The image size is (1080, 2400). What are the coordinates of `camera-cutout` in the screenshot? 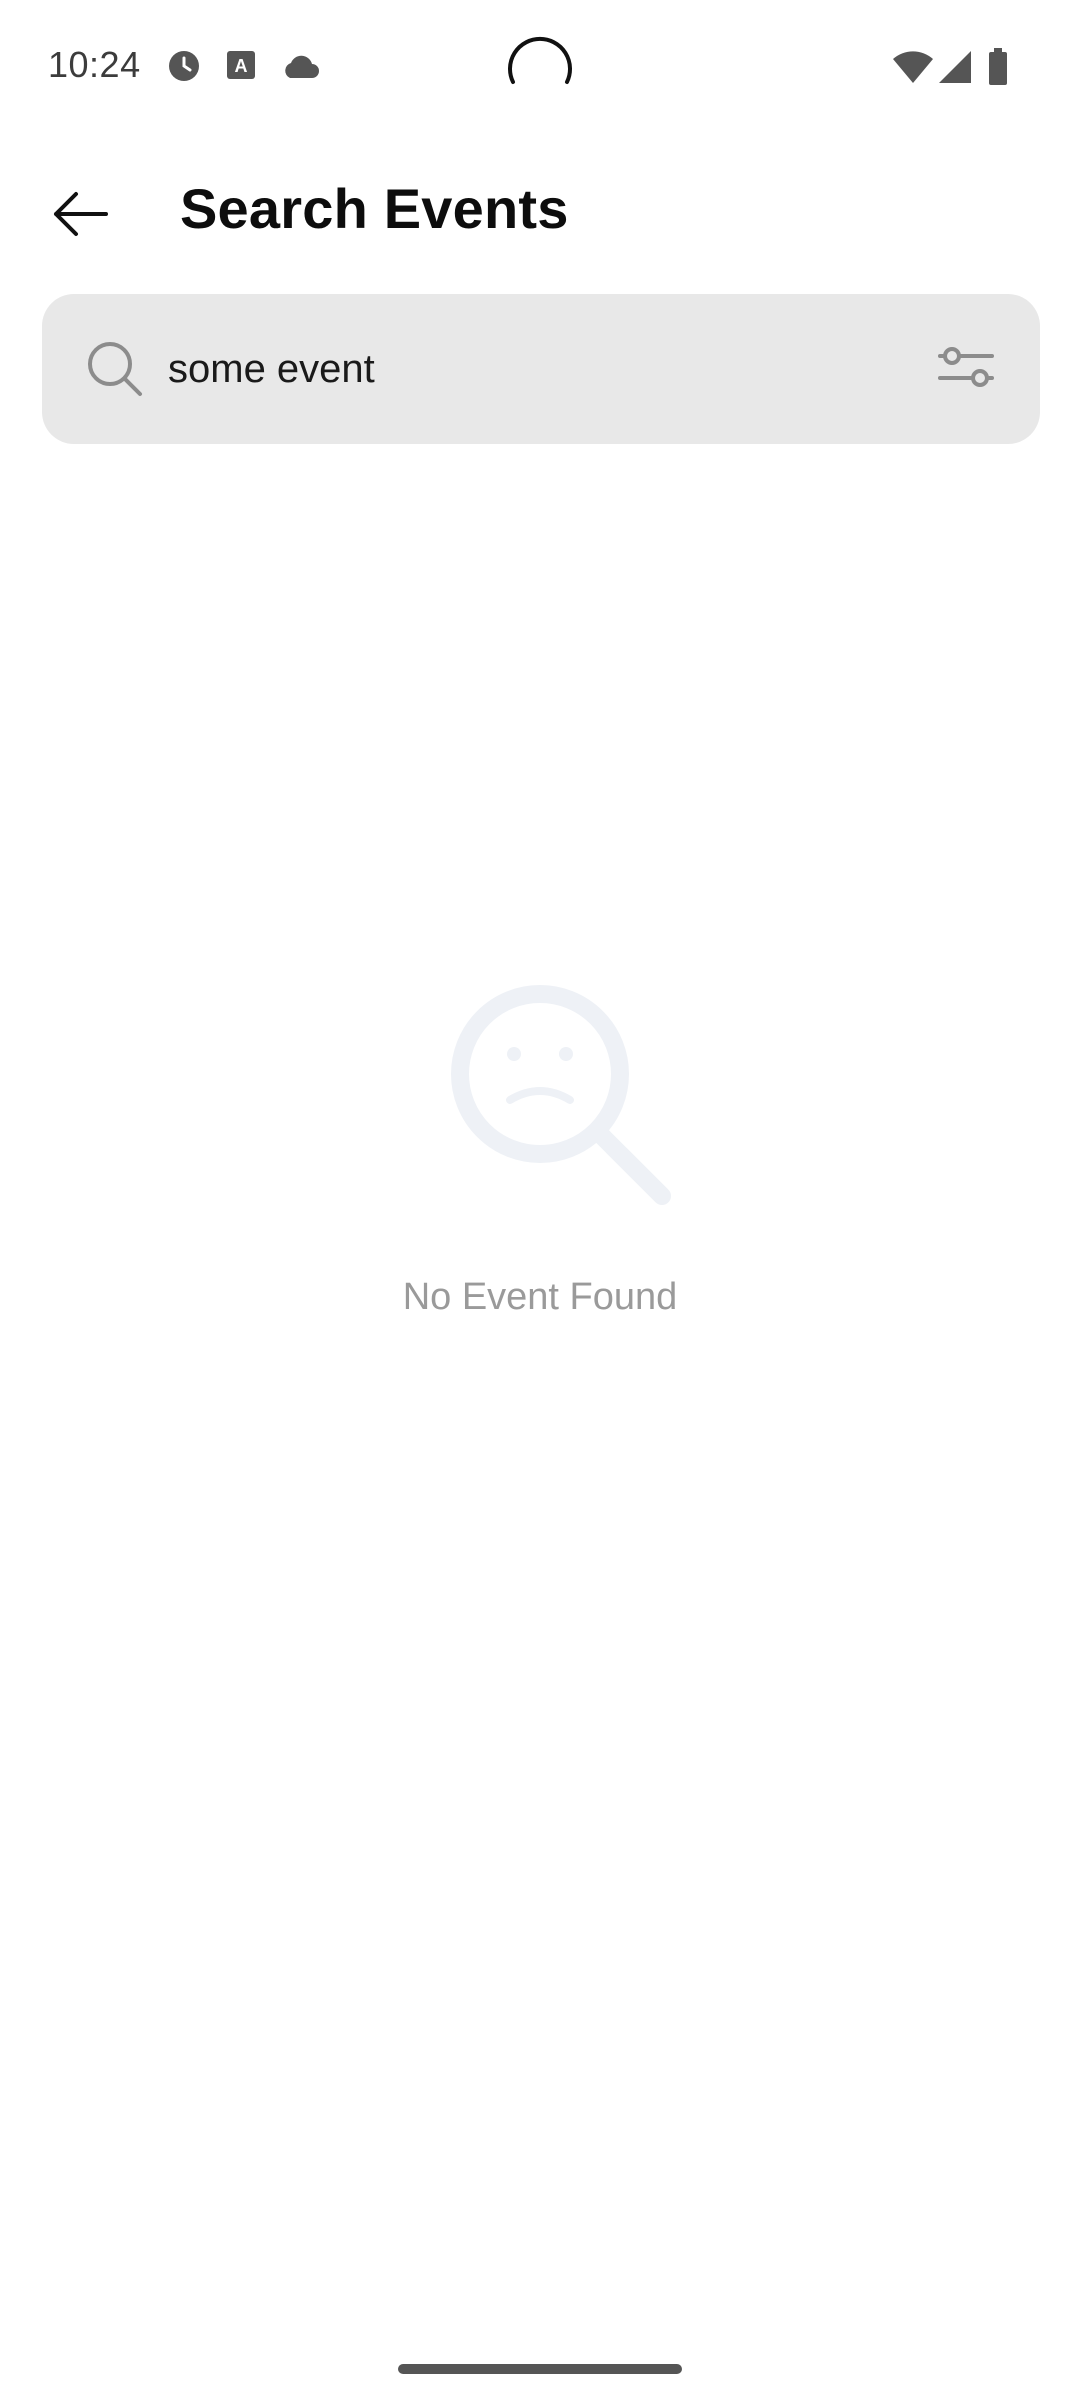 It's located at (540, 60).